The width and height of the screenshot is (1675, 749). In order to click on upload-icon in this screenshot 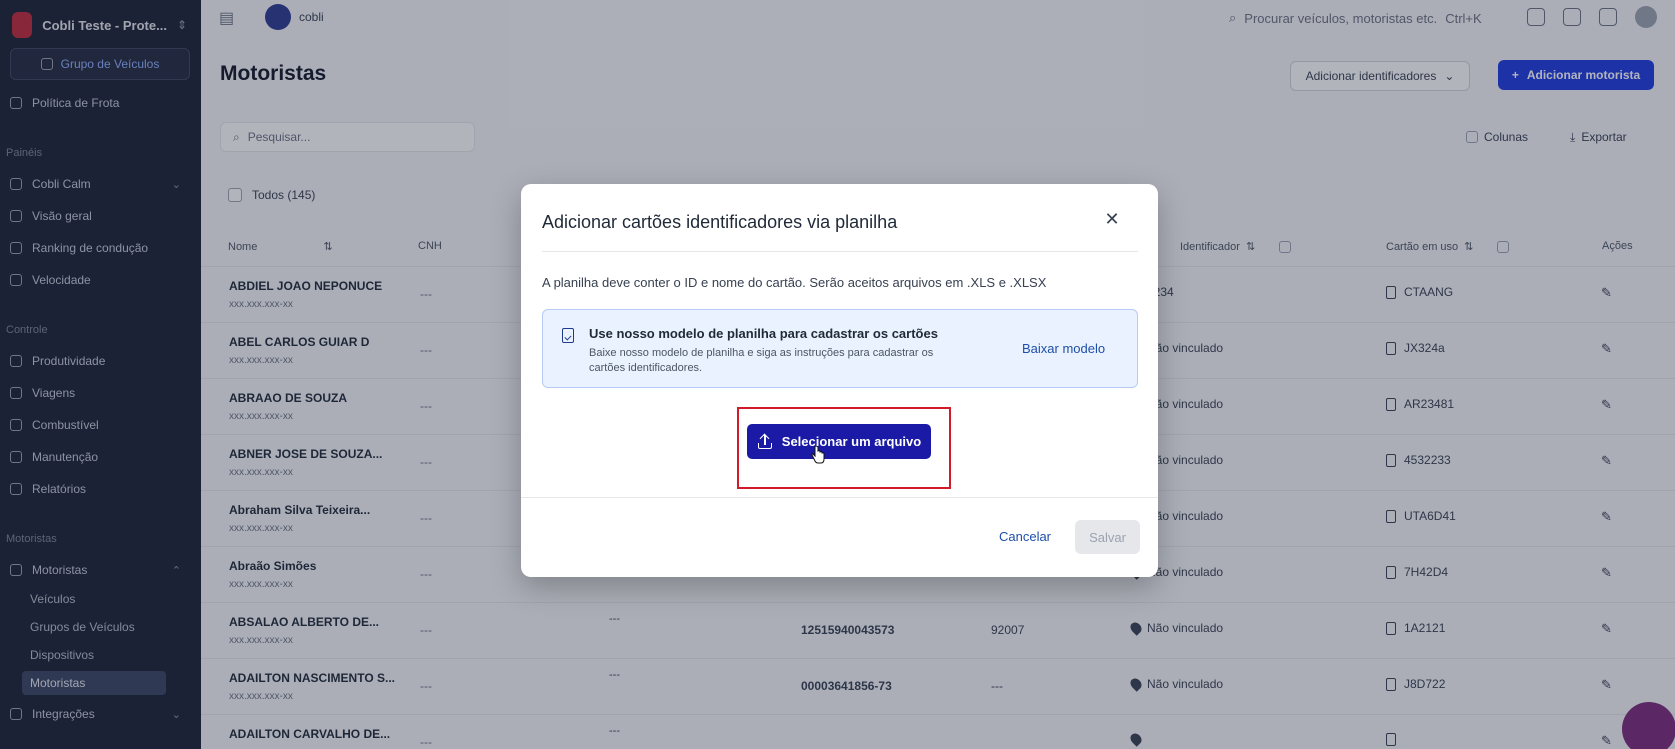, I will do `click(765, 441)`.